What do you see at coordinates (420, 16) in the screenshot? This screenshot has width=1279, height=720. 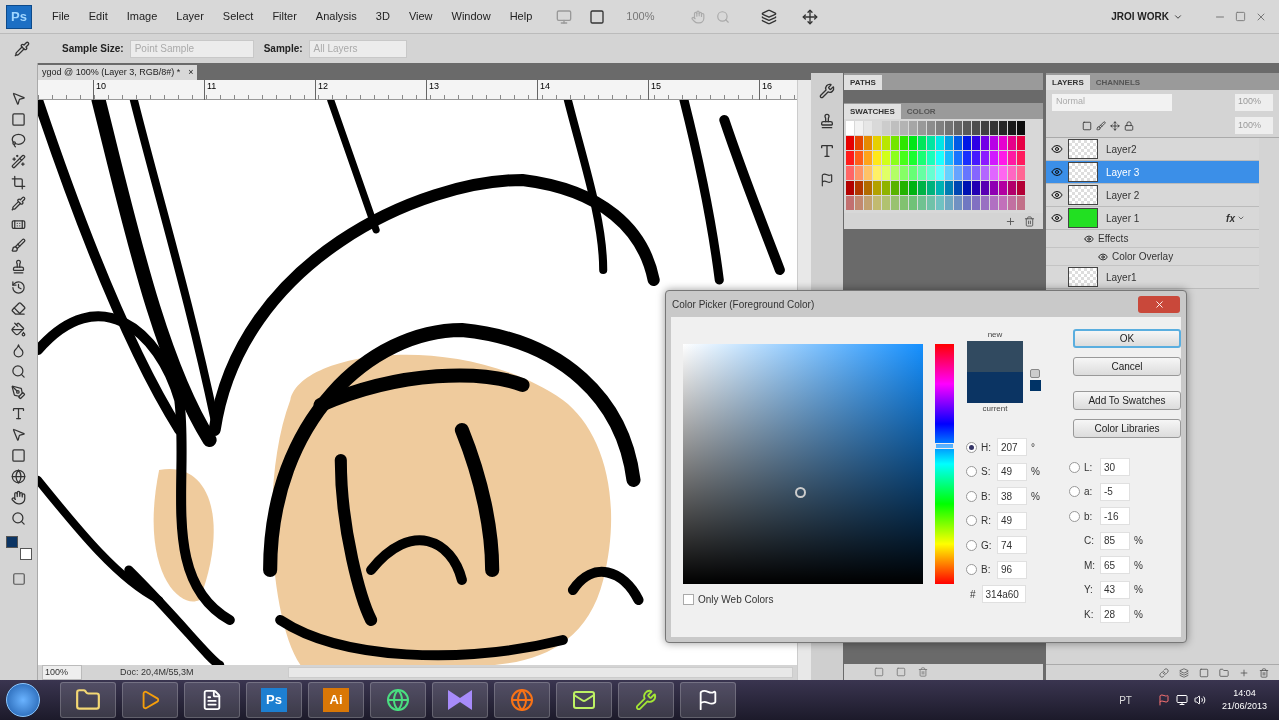 I see `menu-item: View` at bounding box center [420, 16].